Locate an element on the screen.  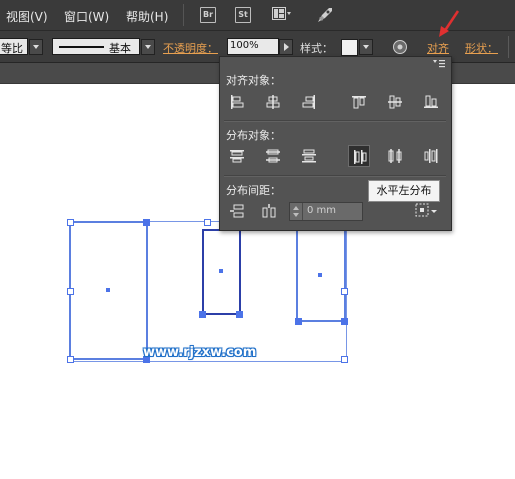
profile-dropdown-arrow is located at coordinates (36, 47).